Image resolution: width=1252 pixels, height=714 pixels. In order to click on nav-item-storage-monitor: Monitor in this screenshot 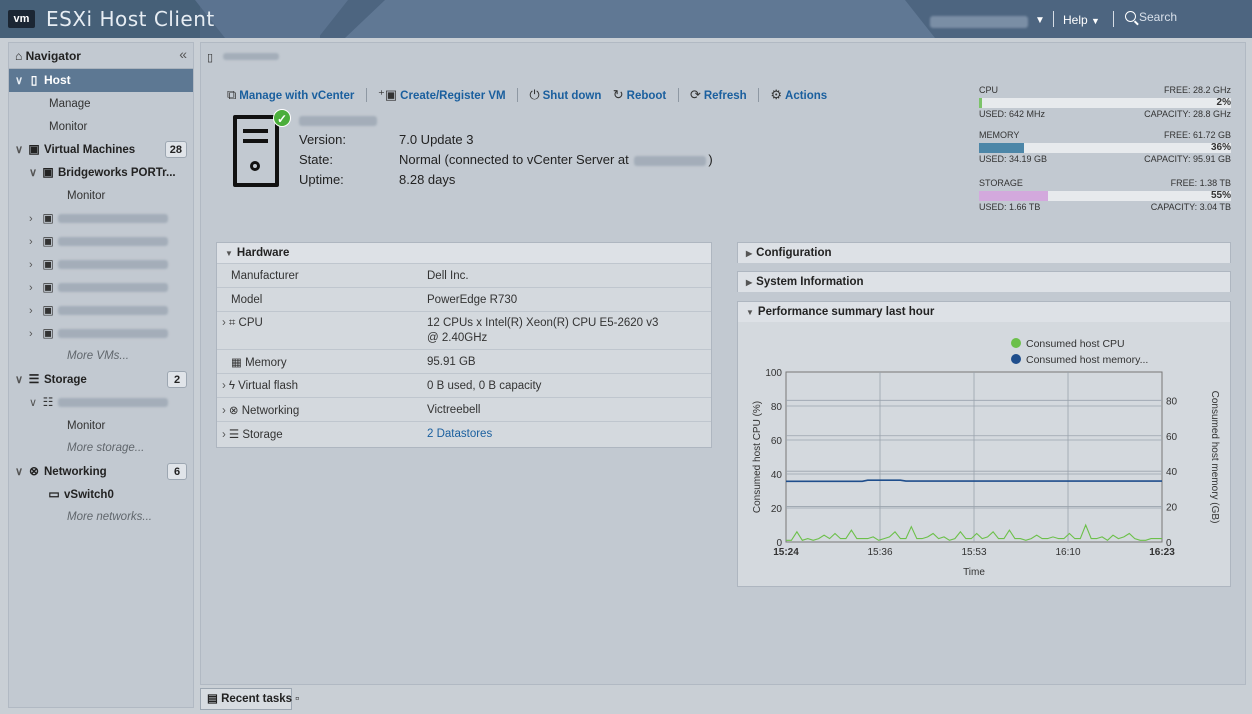, I will do `click(101, 425)`.